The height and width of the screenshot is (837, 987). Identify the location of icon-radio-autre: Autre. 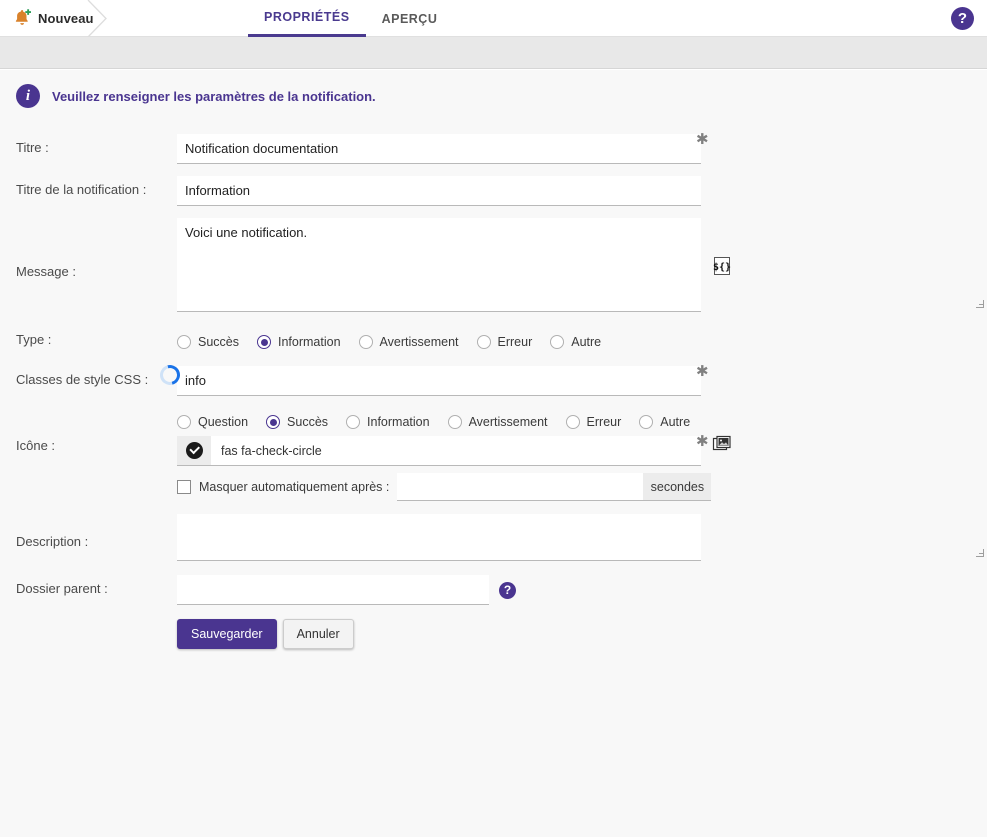
(664, 422).